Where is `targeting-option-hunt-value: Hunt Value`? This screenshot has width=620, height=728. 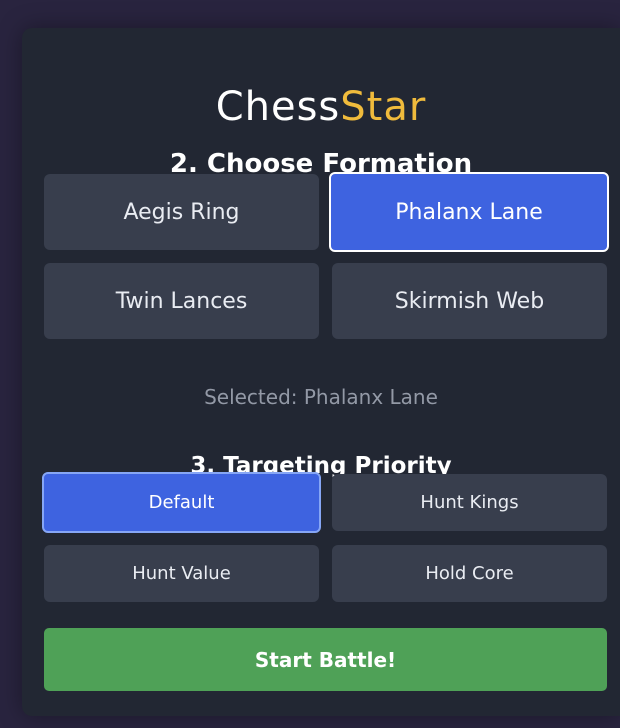
targeting-option-hunt-value: Hunt Value is located at coordinates (181, 573).